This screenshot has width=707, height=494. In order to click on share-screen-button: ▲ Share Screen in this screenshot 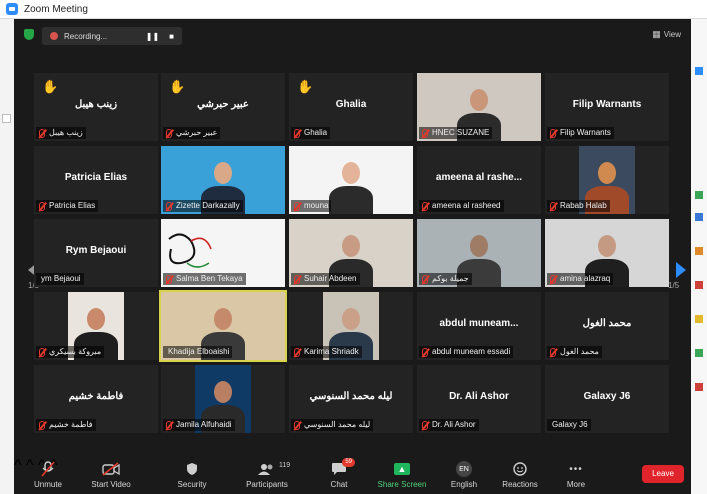, I will do `click(402, 474)`.